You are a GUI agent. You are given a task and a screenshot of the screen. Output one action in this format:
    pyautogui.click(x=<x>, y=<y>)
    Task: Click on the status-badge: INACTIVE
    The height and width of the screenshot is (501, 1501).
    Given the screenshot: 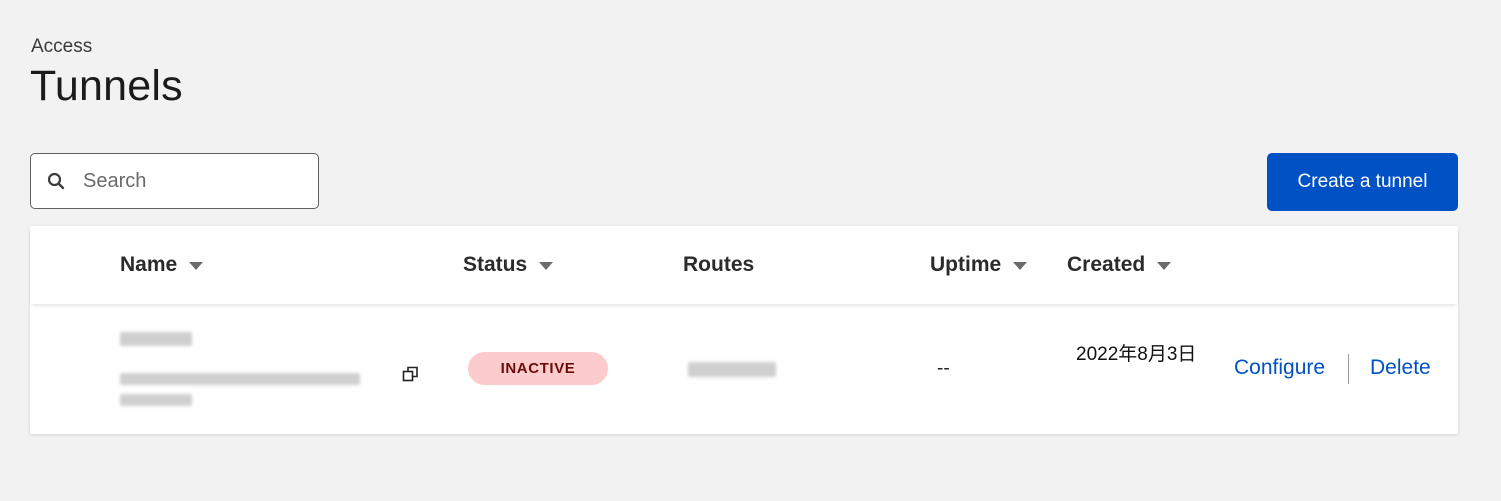 What is the action you would take?
    pyautogui.click(x=538, y=368)
    